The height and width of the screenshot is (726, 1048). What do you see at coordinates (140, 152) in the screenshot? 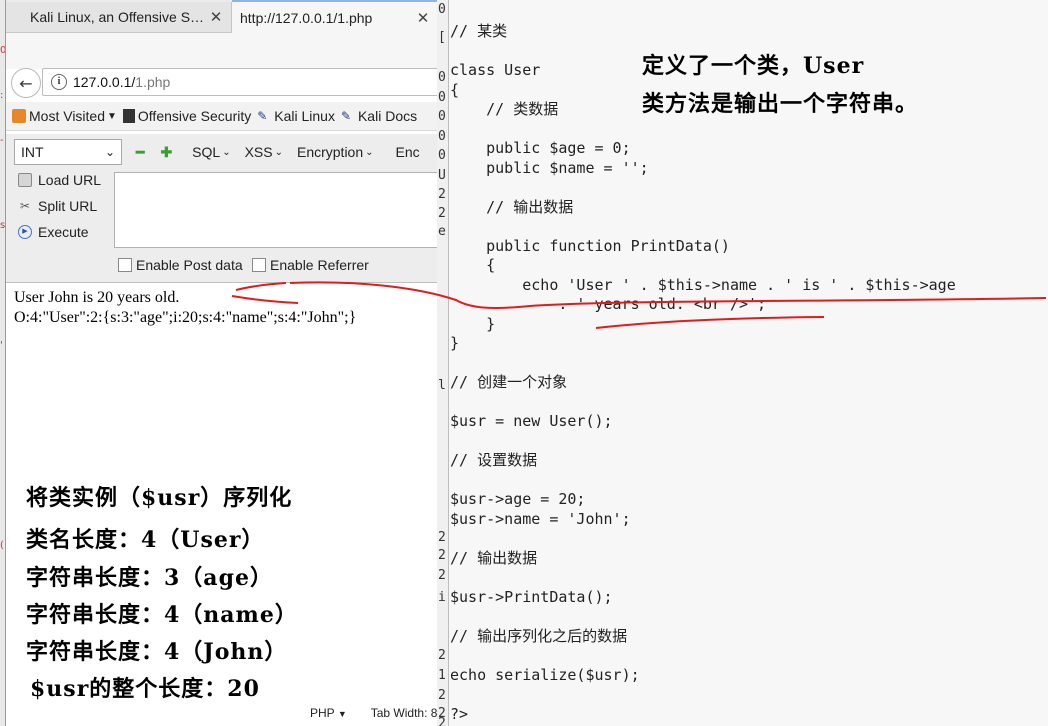
I see `minus-button: ━` at bounding box center [140, 152].